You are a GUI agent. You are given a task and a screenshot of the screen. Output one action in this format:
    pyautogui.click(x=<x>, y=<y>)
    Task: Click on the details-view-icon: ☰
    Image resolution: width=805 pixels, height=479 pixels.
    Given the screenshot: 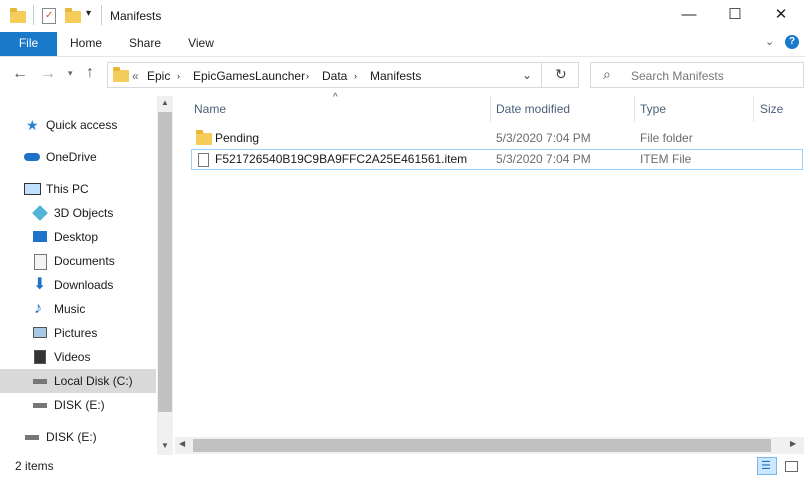 What is the action you would take?
    pyautogui.click(x=766, y=466)
    